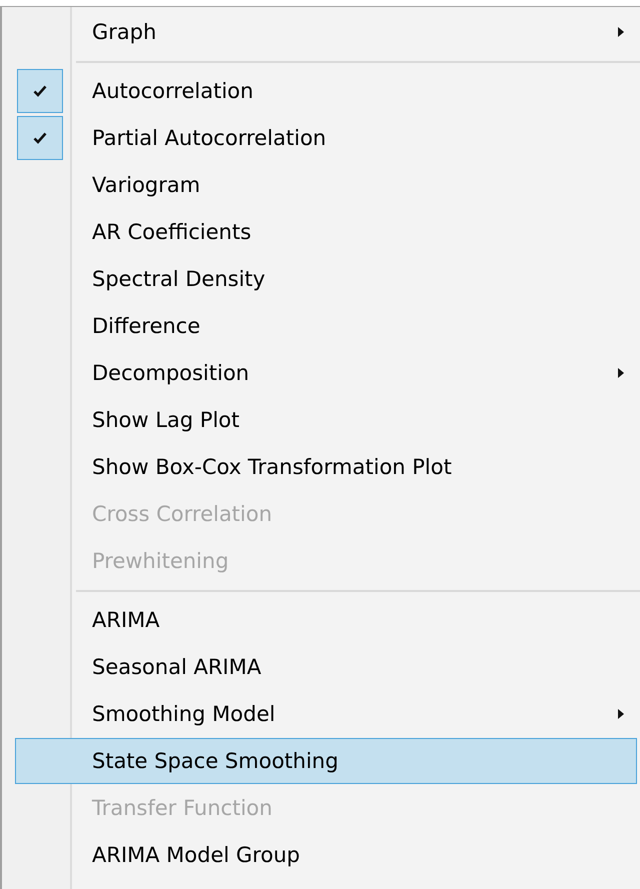 The image size is (640, 889). What do you see at coordinates (326, 714) in the screenshot?
I see `menu-item: Smoothing Model` at bounding box center [326, 714].